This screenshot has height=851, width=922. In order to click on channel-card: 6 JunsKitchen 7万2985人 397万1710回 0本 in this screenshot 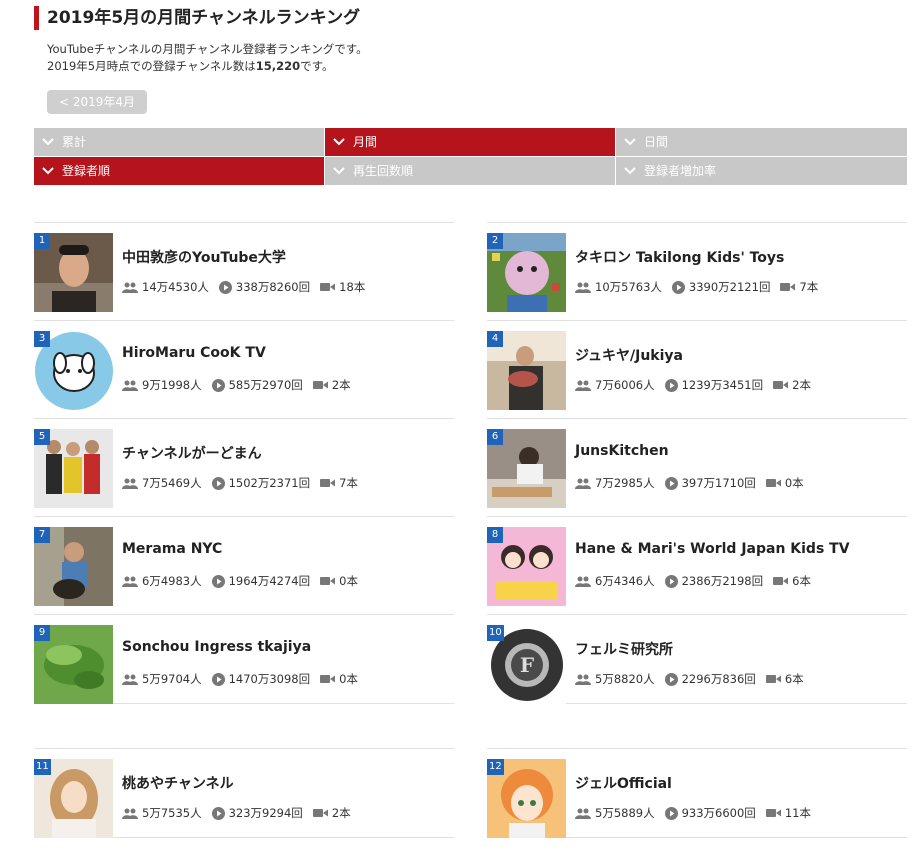, I will do `click(697, 467)`.